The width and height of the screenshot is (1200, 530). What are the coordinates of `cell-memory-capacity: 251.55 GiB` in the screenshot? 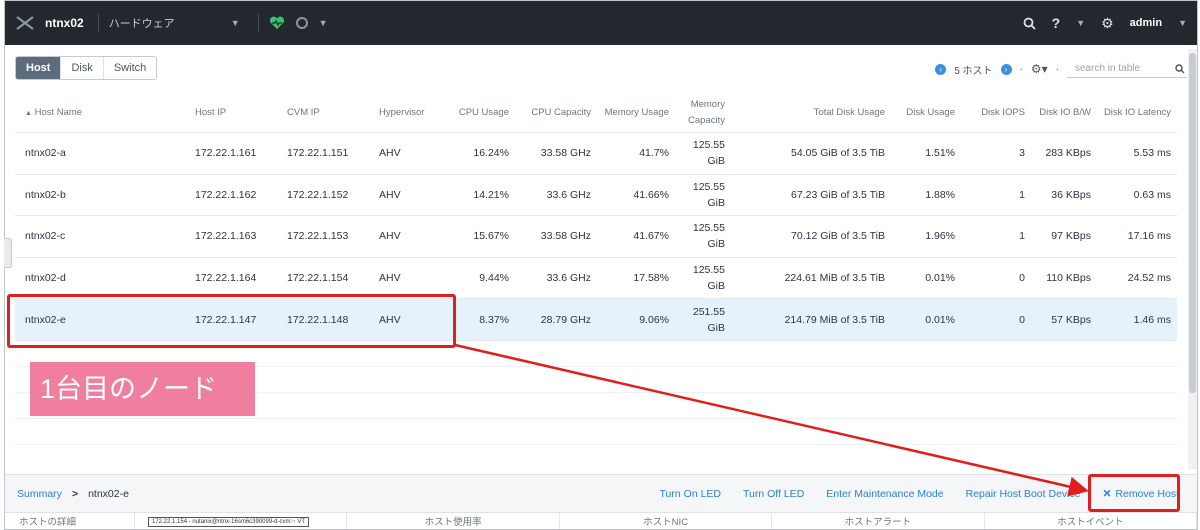 It's located at (708, 319).